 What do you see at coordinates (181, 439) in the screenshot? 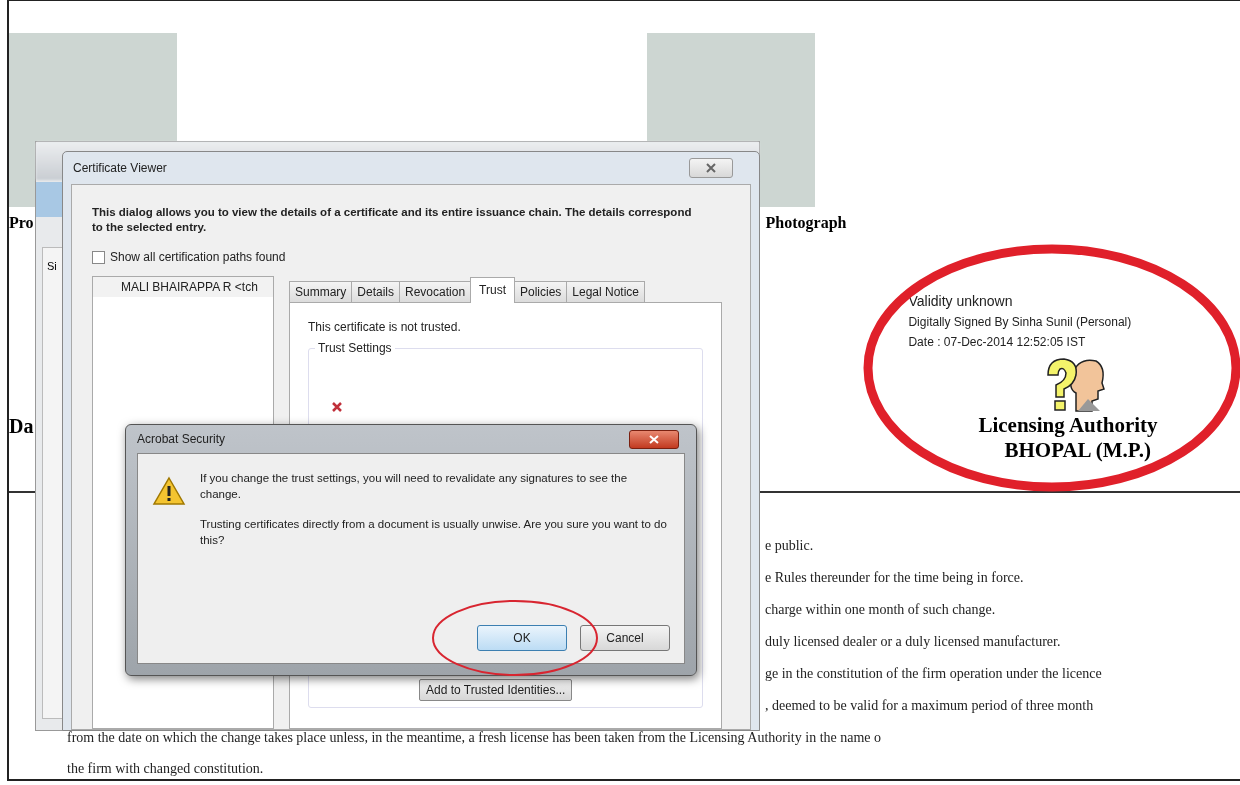
I see `dialog-title: Acrobat Security` at bounding box center [181, 439].